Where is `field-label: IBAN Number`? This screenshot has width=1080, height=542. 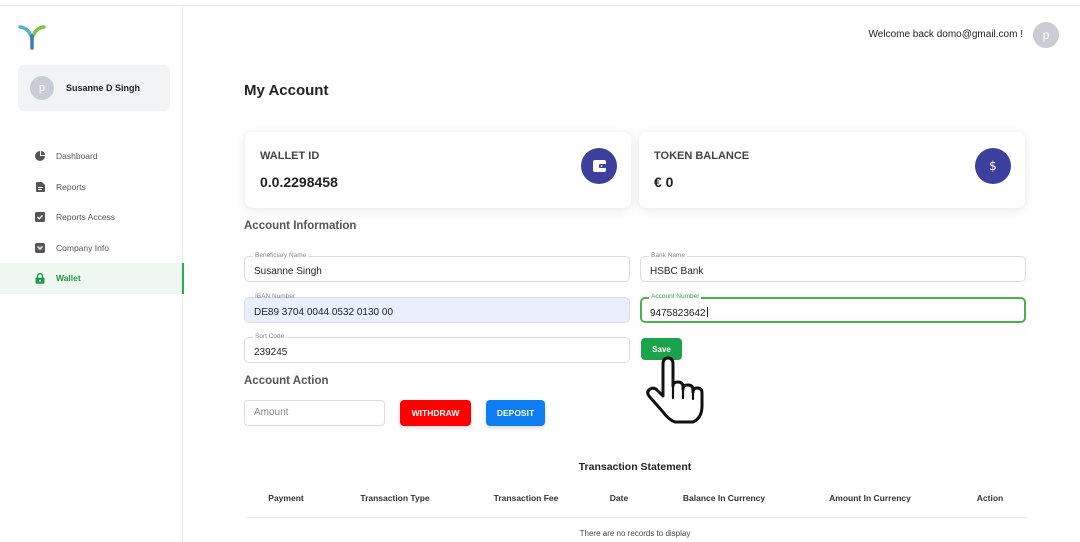
field-label: IBAN Number is located at coordinates (275, 296).